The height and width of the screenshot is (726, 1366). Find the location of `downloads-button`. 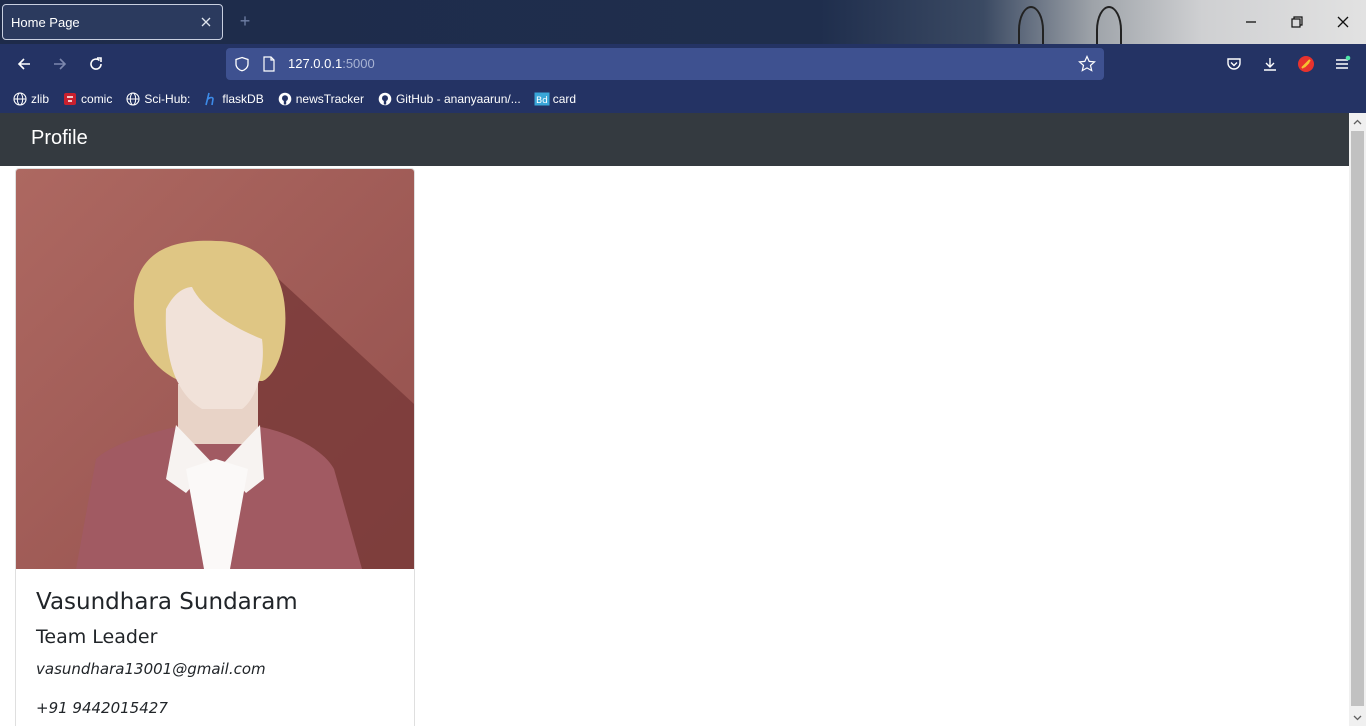

downloads-button is located at coordinates (1270, 64).